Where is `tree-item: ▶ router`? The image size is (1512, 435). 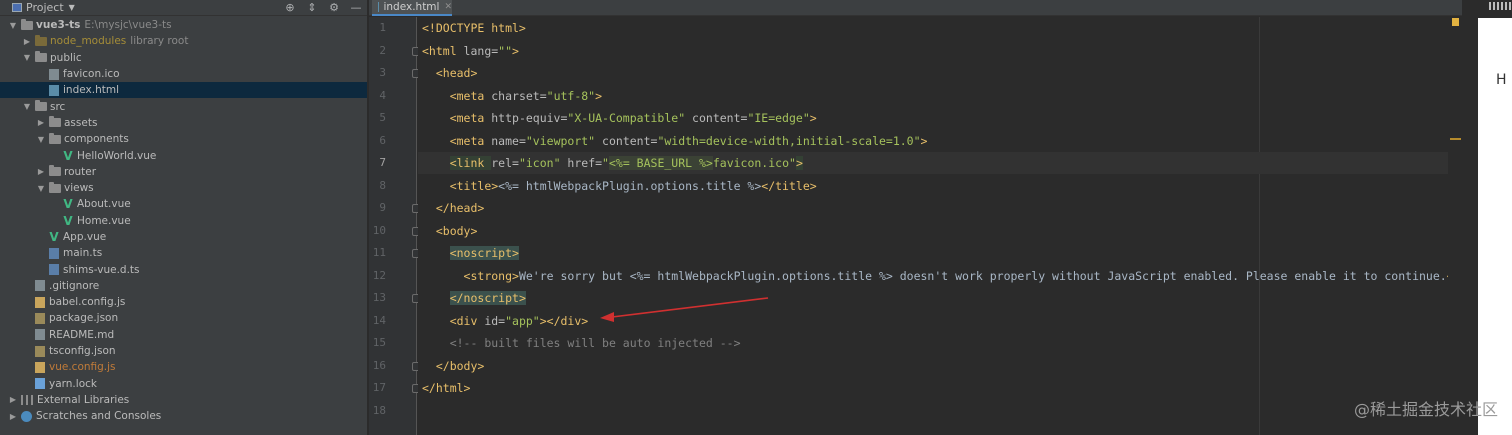 tree-item: ▶ router is located at coordinates (183, 172).